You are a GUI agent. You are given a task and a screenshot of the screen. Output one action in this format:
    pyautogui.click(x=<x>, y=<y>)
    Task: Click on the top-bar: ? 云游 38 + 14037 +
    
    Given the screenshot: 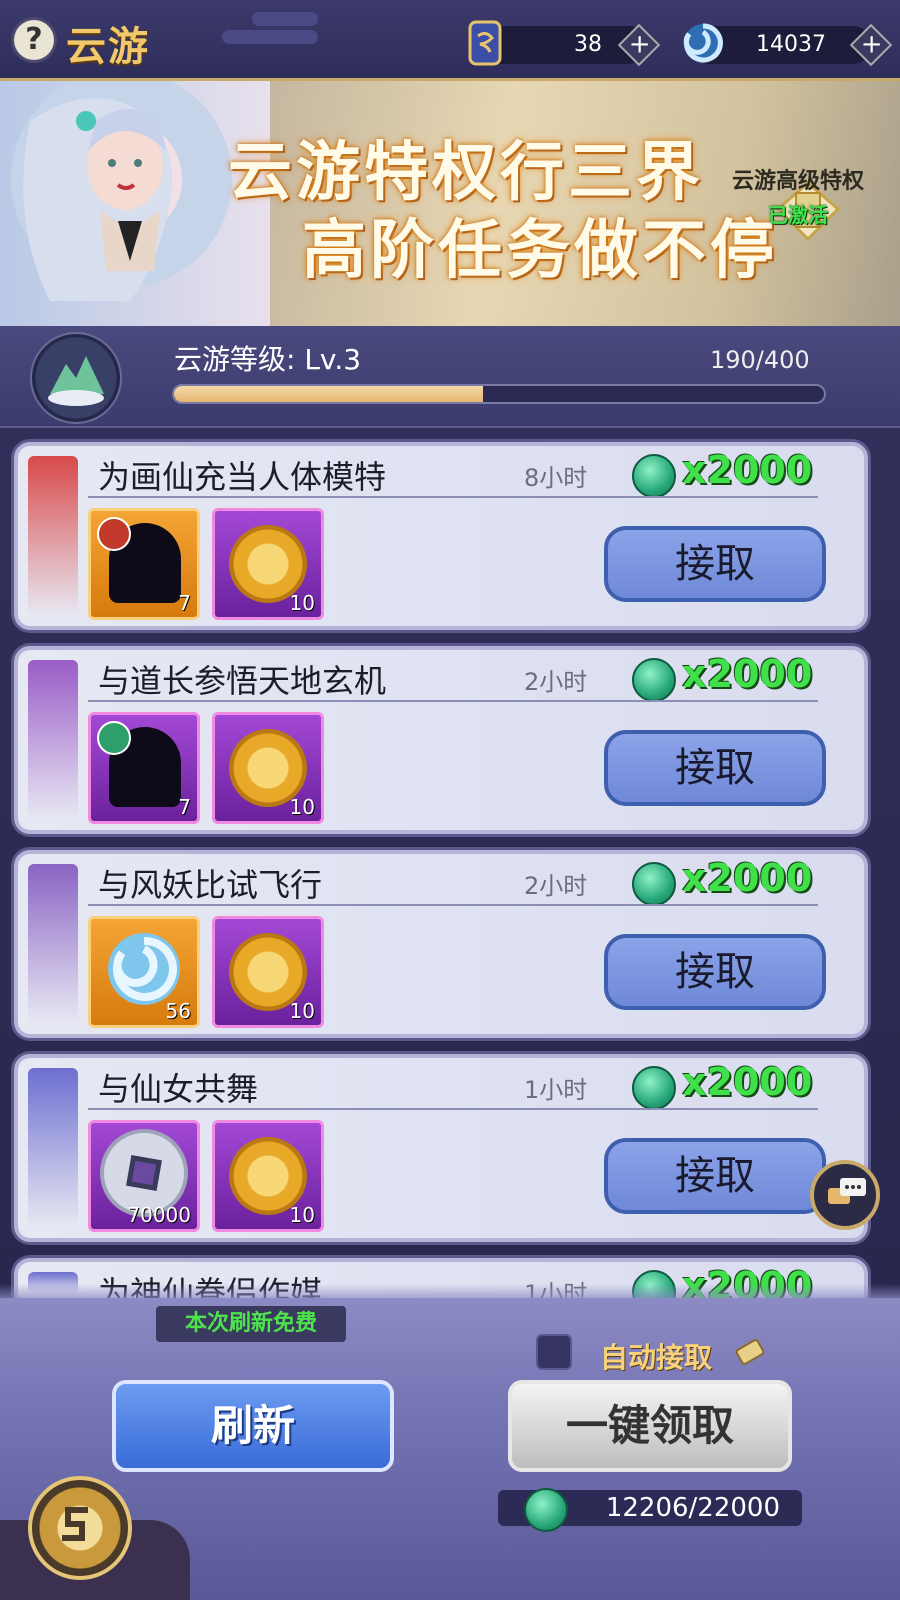 What is the action you would take?
    pyautogui.click(x=450, y=40)
    